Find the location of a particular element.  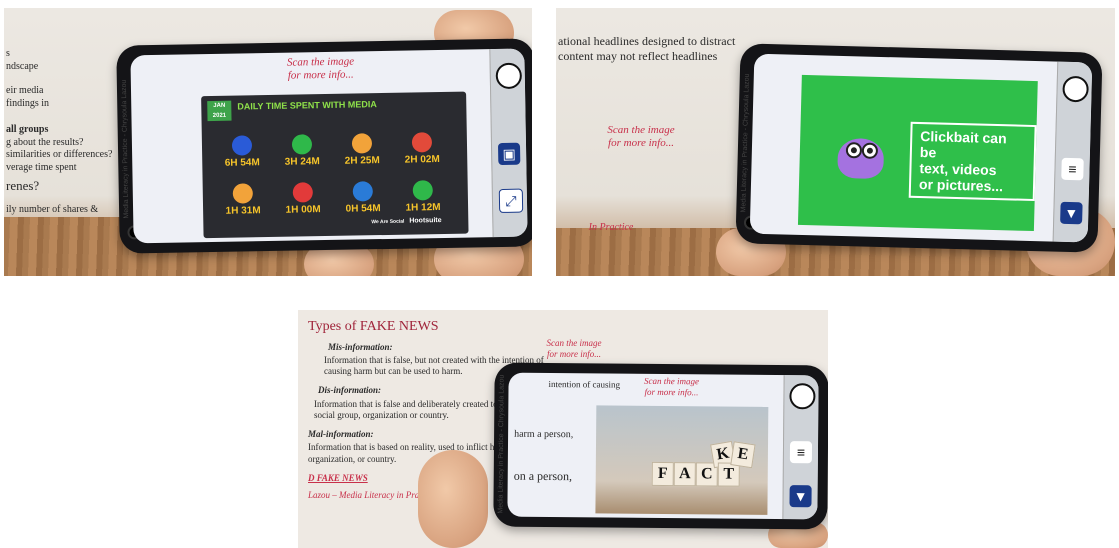

ar-toolbar: ▣ ⤢ is located at coordinates (508, 143).